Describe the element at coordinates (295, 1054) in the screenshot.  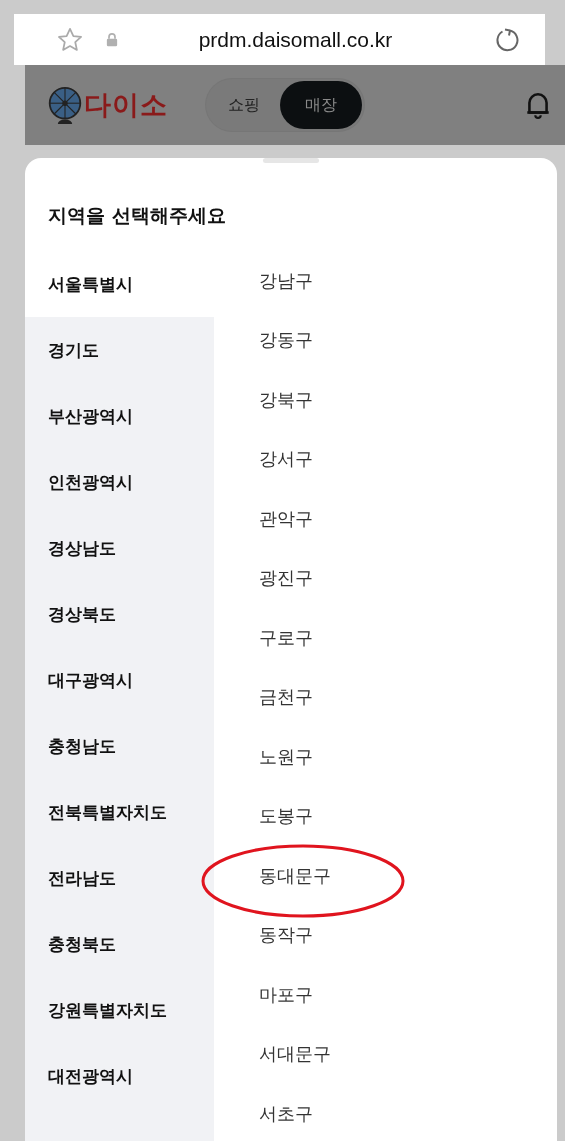
I see `district-item: 서대문구` at that location.